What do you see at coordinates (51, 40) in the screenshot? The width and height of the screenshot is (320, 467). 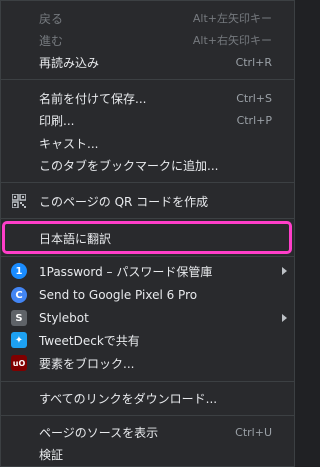 I see `menu-item-label: 進む` at bounding box center [51, 40].